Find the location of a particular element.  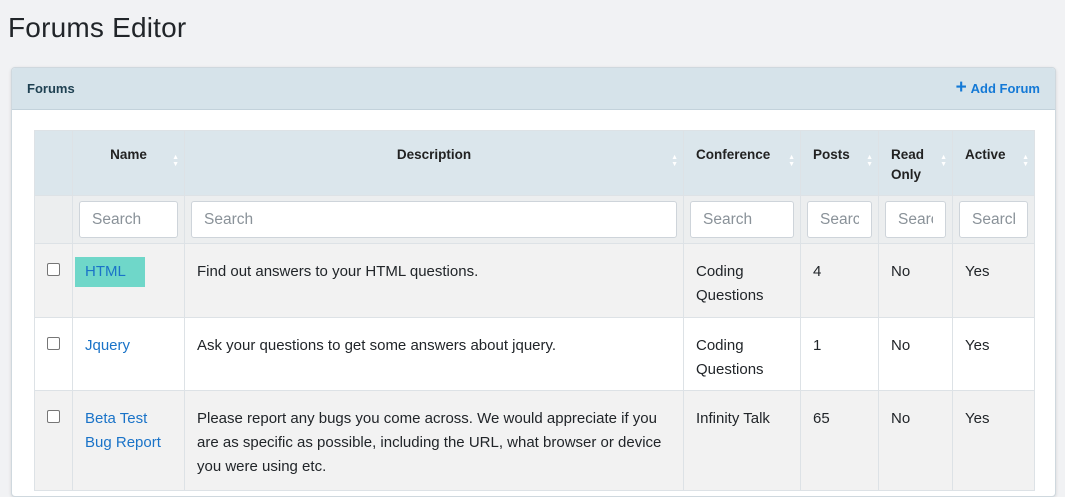

add-forum-button: + Add Forum is located at coordinates (997, 87).